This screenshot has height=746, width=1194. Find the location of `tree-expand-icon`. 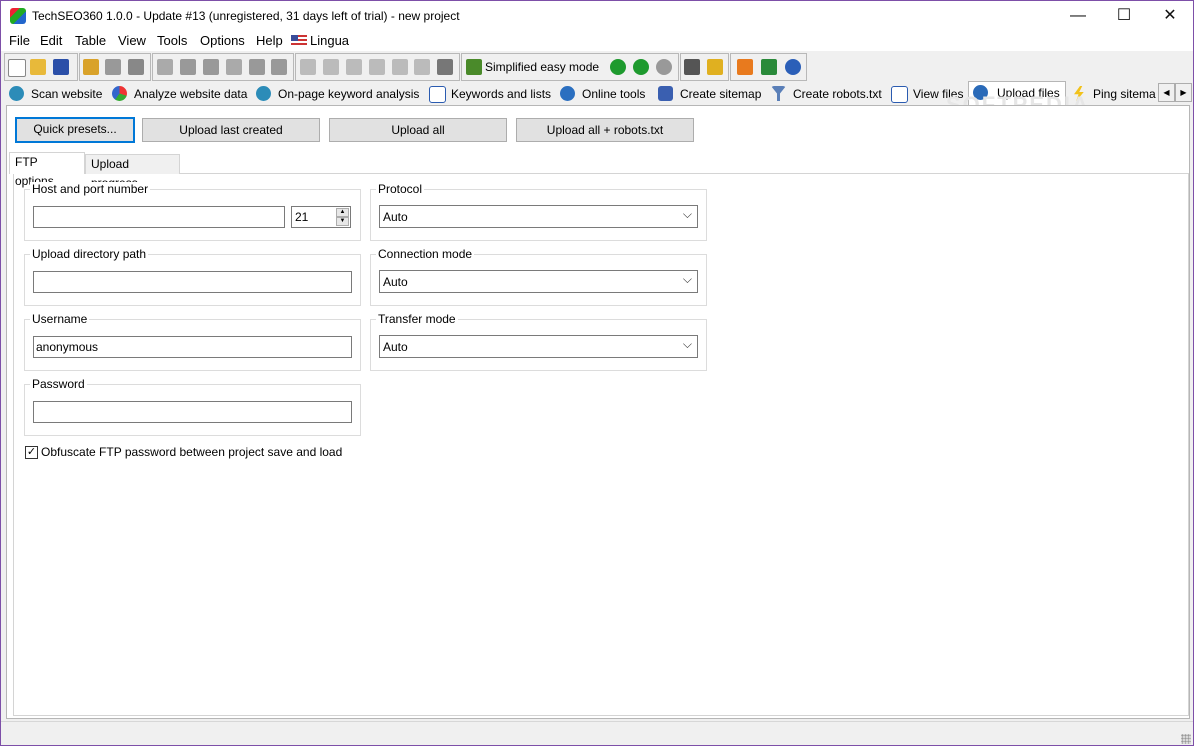

tree-expand-icon is located at coordinates (308, 67).